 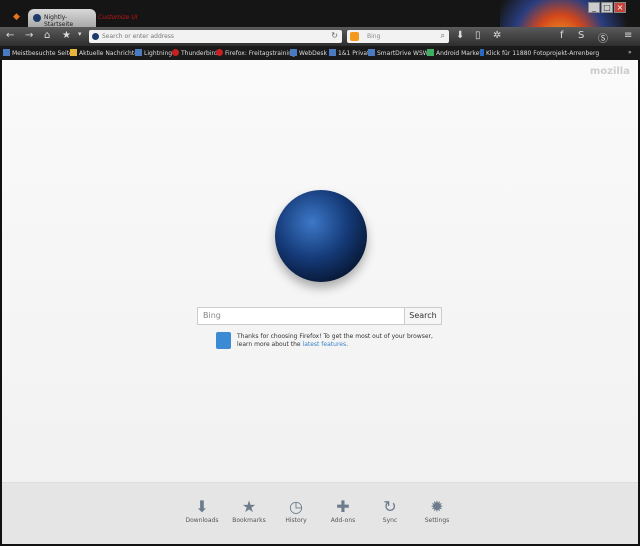 What do you see at coordinates (354, 36) in the screenshot?
I see `search-engine-icon` at bounding box center [354, 36].